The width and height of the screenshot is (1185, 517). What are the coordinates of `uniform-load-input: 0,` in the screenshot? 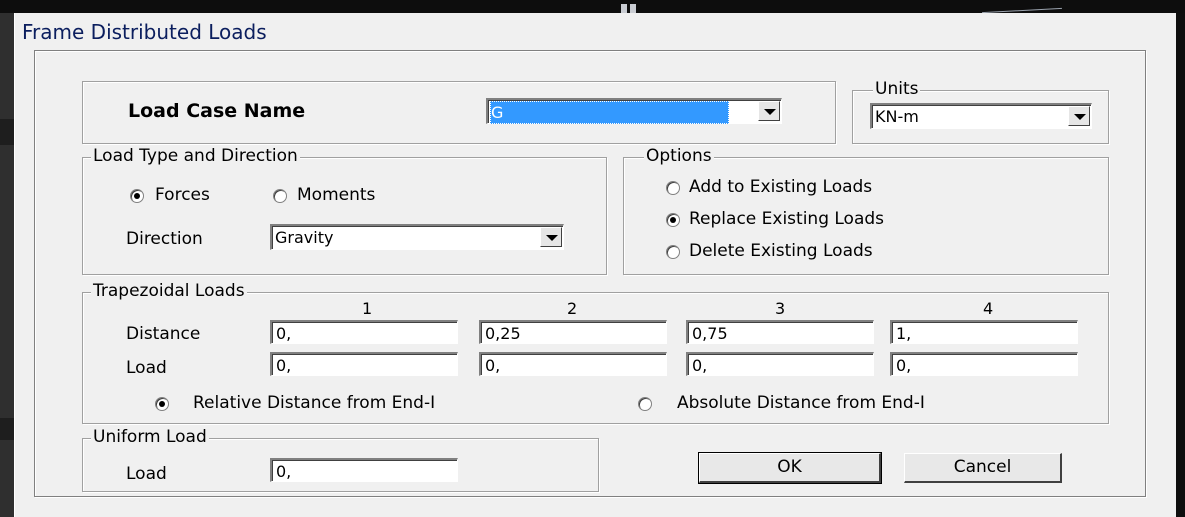 It's located at (364, 470).